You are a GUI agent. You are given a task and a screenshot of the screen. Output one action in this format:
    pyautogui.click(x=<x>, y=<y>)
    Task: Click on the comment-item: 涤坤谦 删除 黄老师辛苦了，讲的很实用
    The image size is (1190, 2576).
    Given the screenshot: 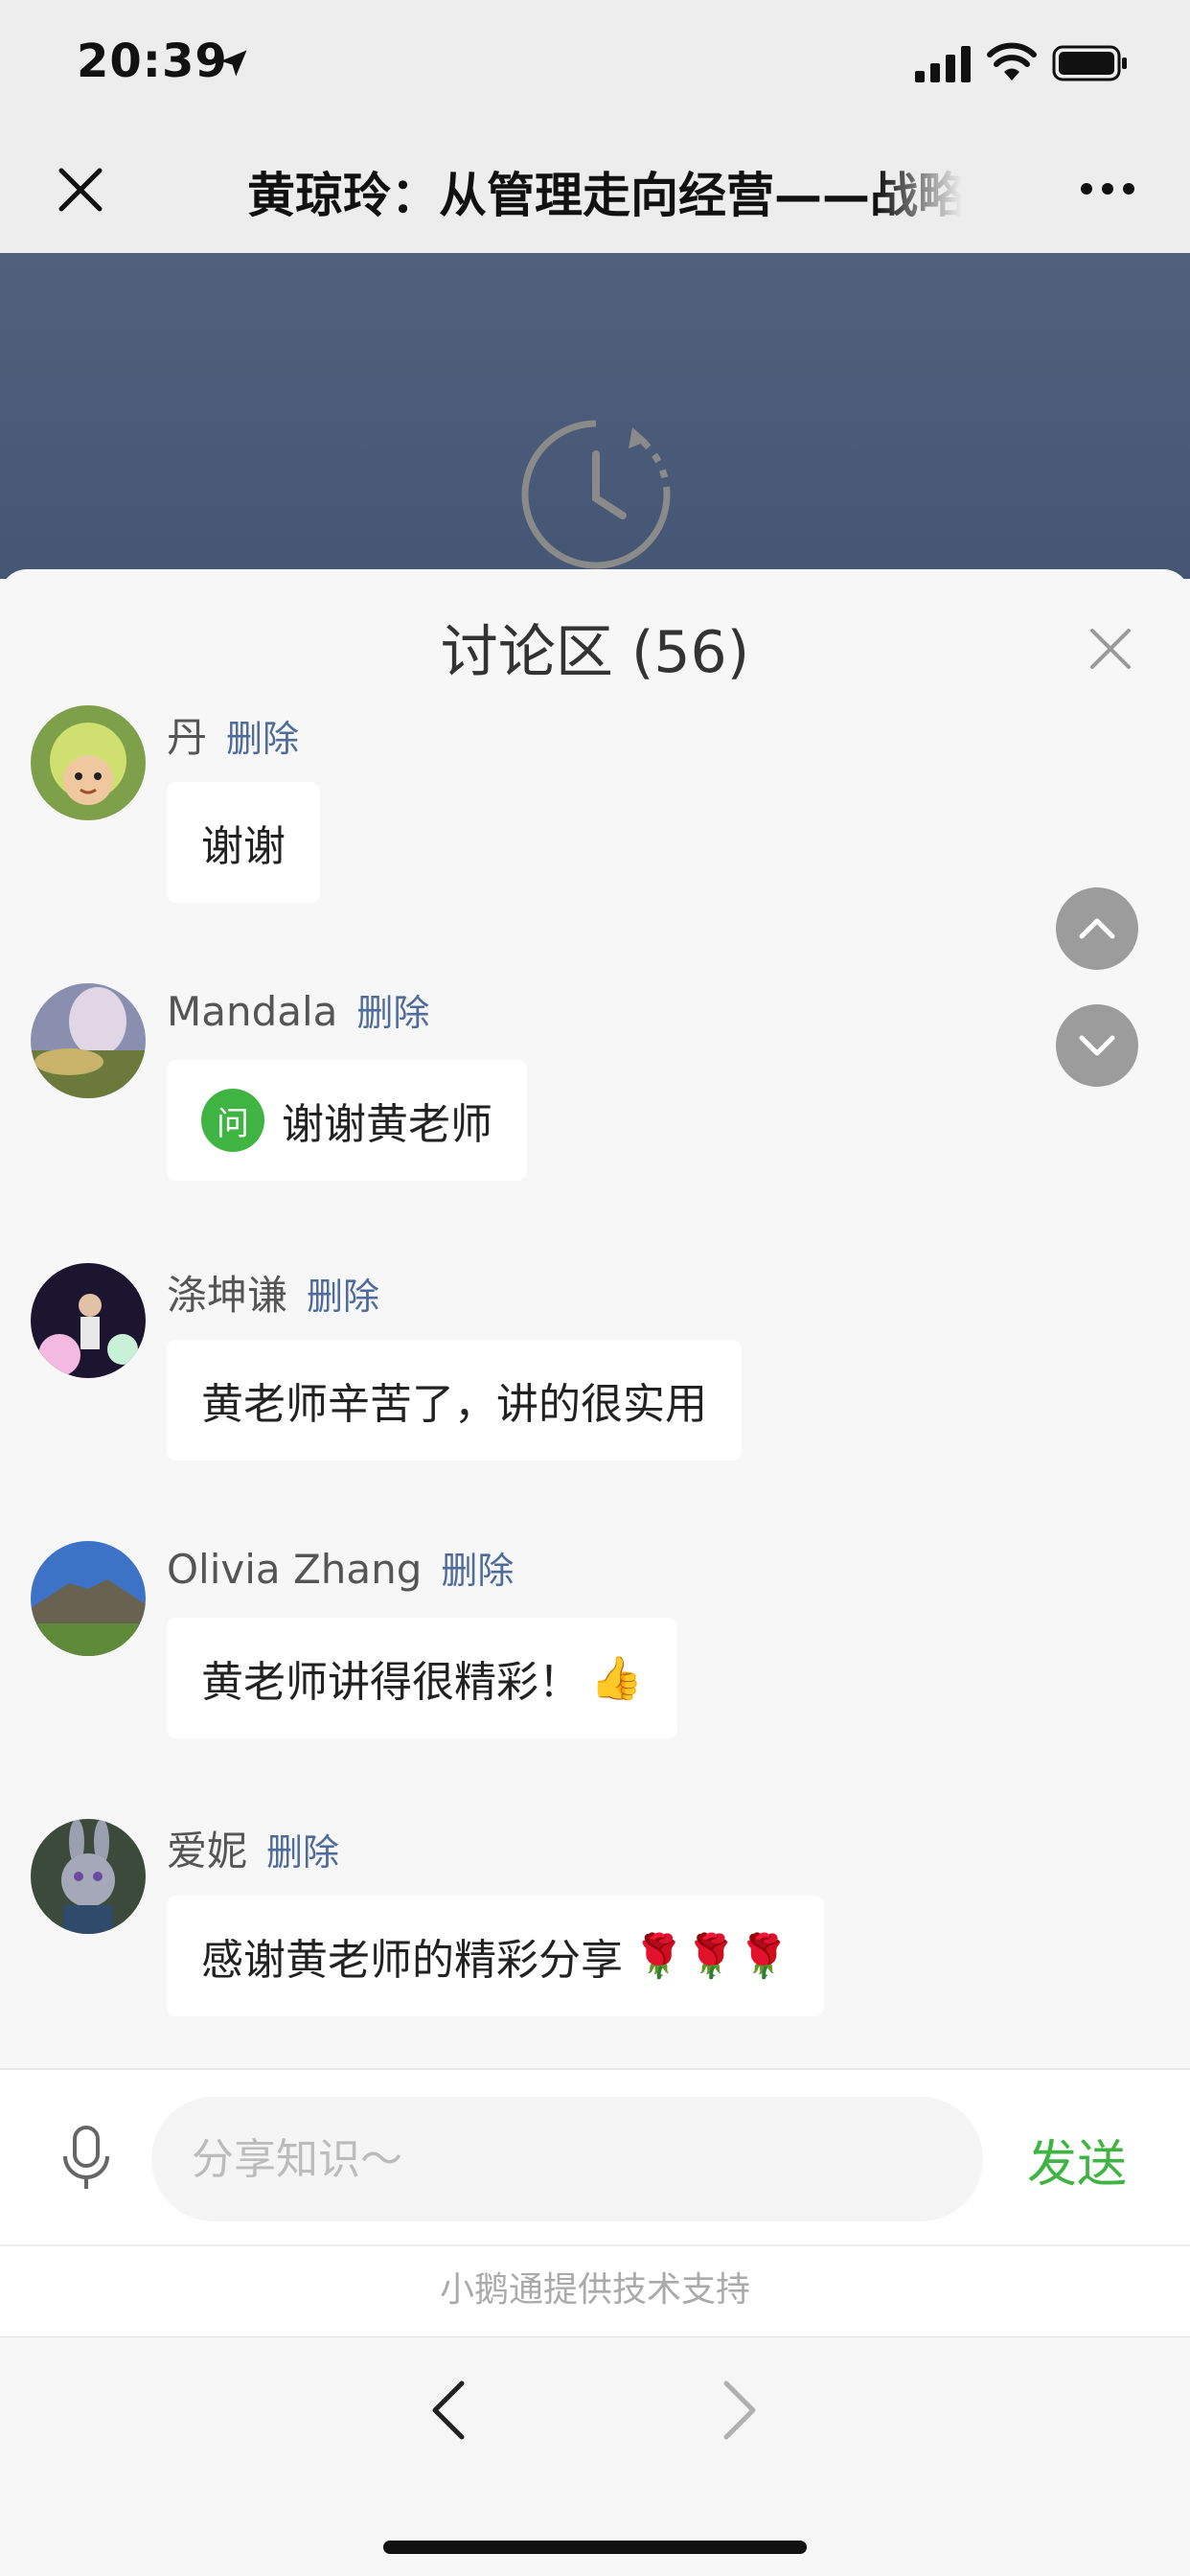 What is the action you would take?
    pyautogui.click(x=595, y=1378)
    